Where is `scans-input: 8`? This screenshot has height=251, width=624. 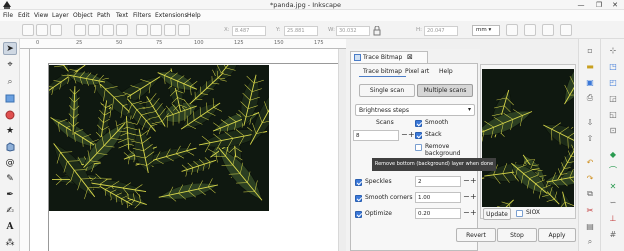
scans-input: 8 is located at coordinates (376, 135).